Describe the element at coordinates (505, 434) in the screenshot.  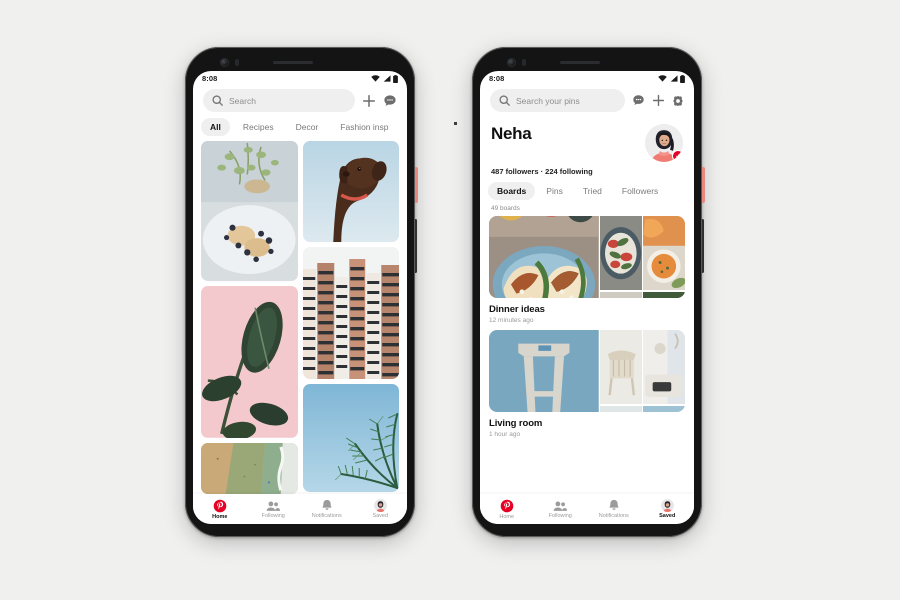
I see `board-meta: 1 hour ago` at that location.